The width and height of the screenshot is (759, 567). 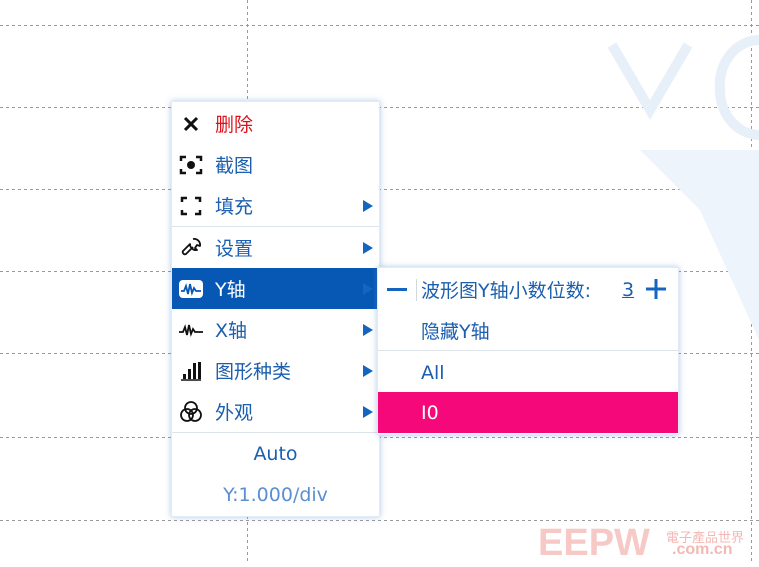 I want to click on menu-item-fill: 填充, so click(x=275, y=205).